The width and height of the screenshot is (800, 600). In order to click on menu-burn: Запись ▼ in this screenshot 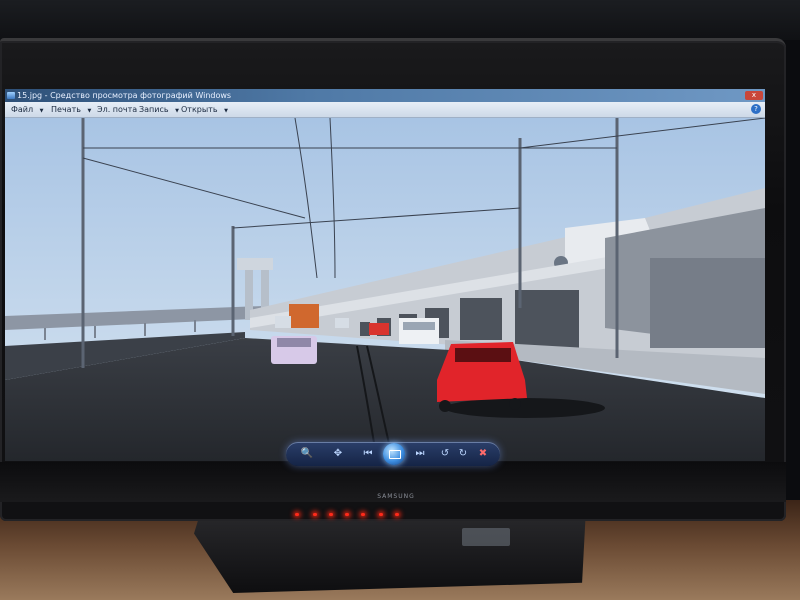, I will do `click(159, 110)`.